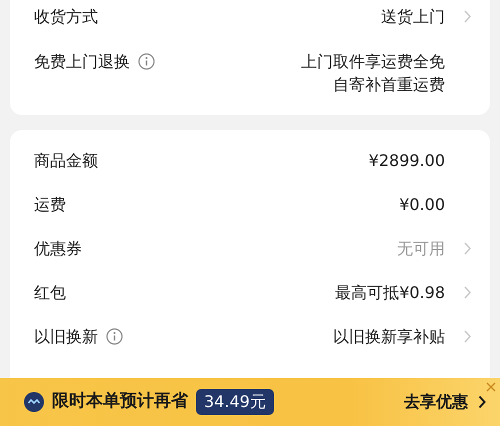  What do you see at coordinates (482, 402) in the screenshot?
I see `chevron-icon` at bounding box center [482, 402].